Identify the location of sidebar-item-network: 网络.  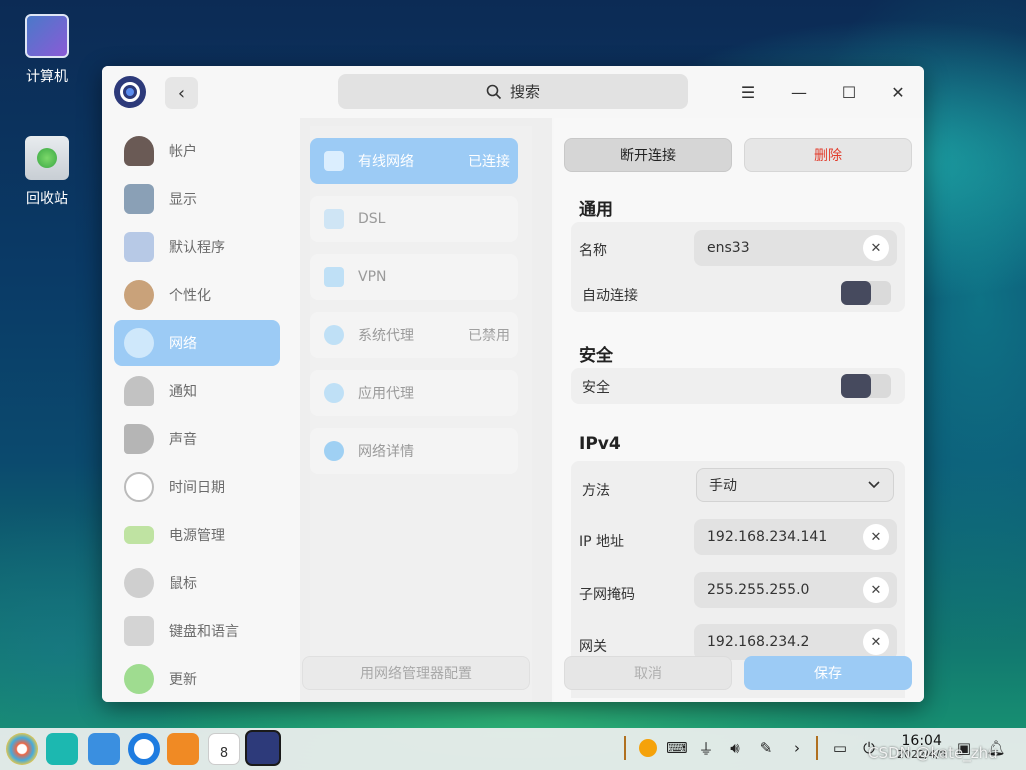
(197, 343).